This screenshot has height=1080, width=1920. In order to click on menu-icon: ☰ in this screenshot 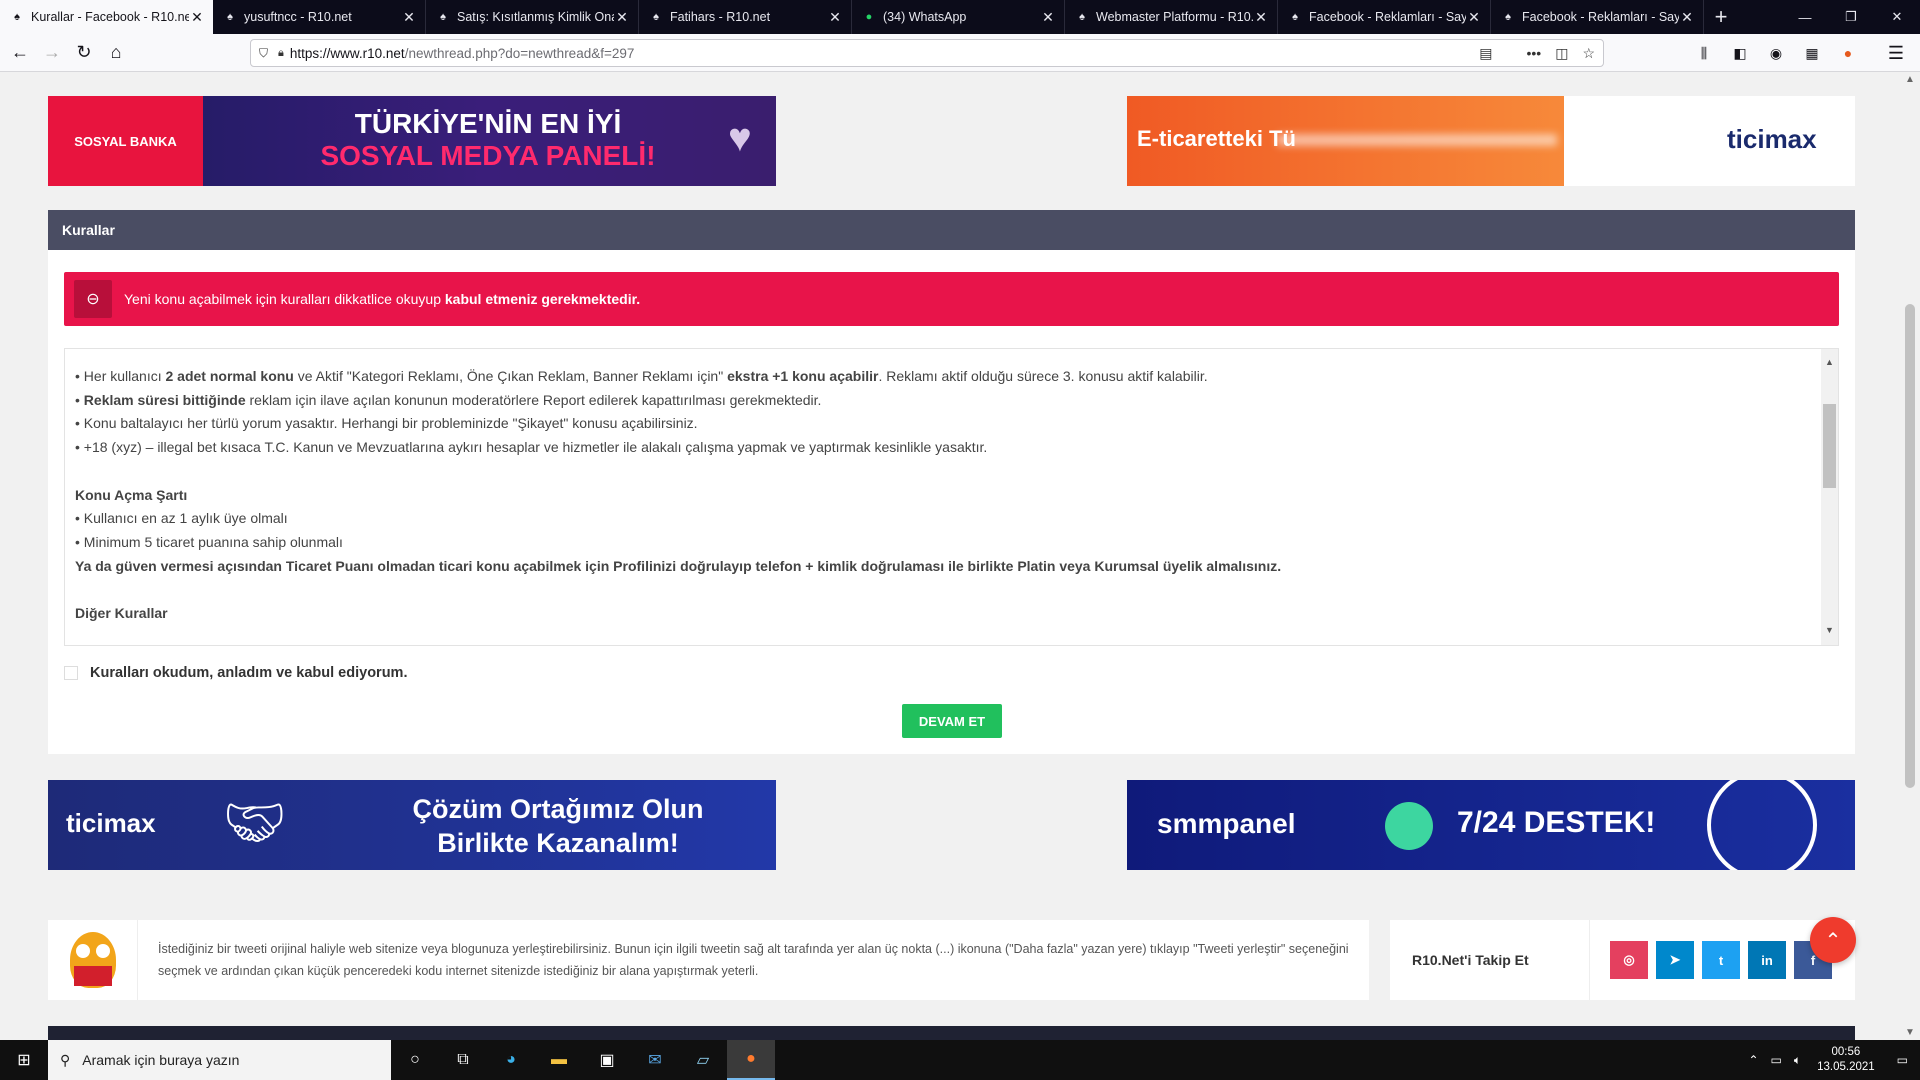, I will do `click(1896, 53)`.